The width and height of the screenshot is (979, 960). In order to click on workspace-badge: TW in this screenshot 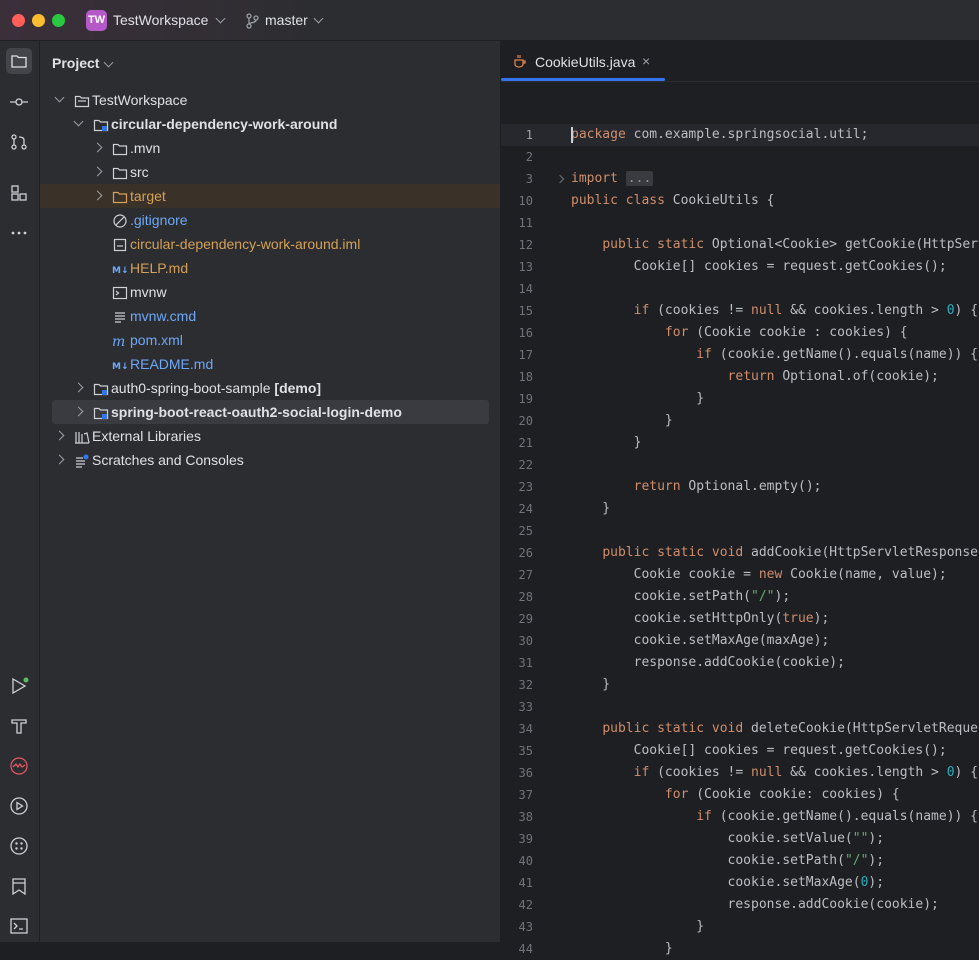, I will do `click(96, 20)`.